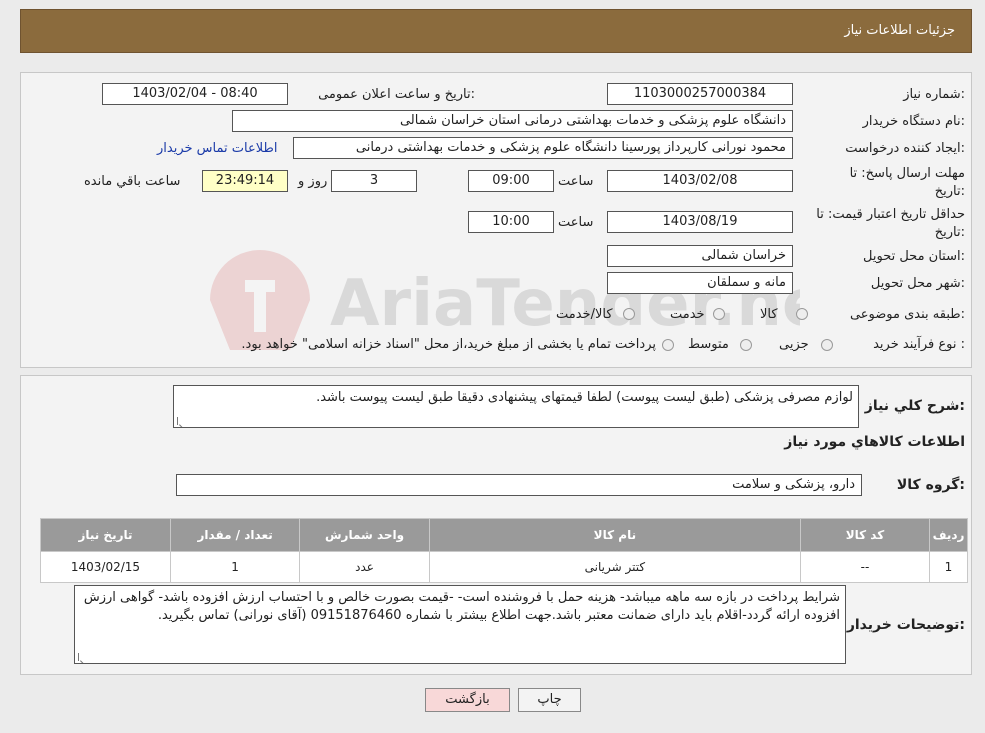  Describe the element at coordinates (905, 148) in the screenshot. I see `creator-label: ایجاد کننده درخواست:` at that location.